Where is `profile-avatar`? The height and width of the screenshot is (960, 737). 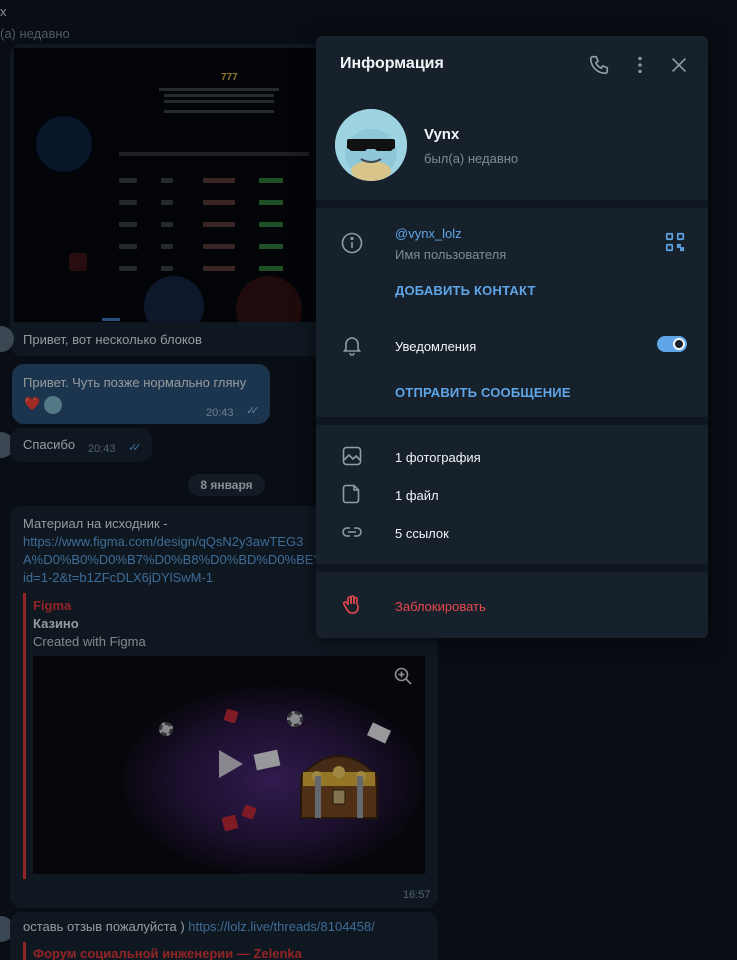 profile-avatar is located at coordinates (371, 145).